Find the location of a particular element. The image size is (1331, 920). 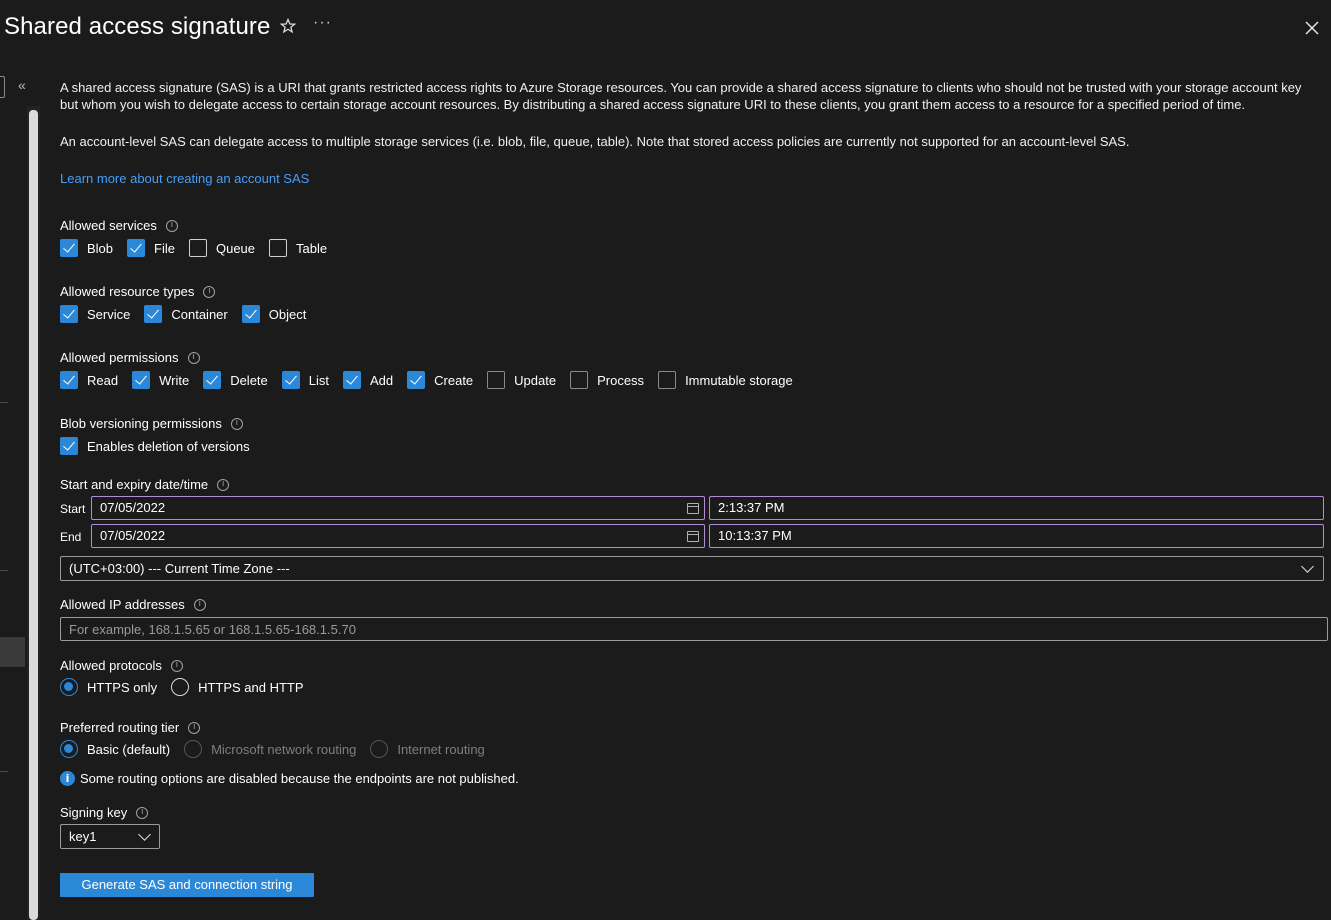

timezone-value: (UTC+03:00) --- Current Time Zone --- is located at coordinates (179, 568).